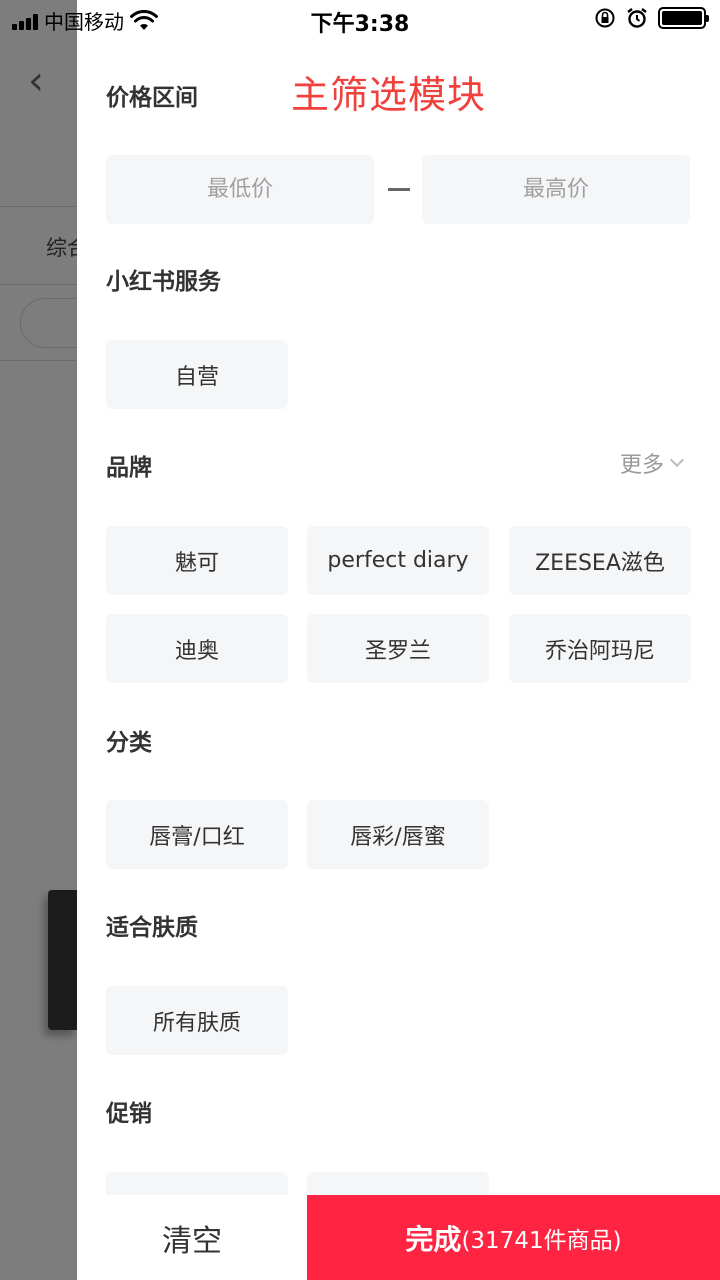 The height and width of the screenshot is (1280, 720). What do you see at coordinates (152, 928) in the screenshot?
I see `skin-type-title: 适合肤质` at bounding box center [152, 928].